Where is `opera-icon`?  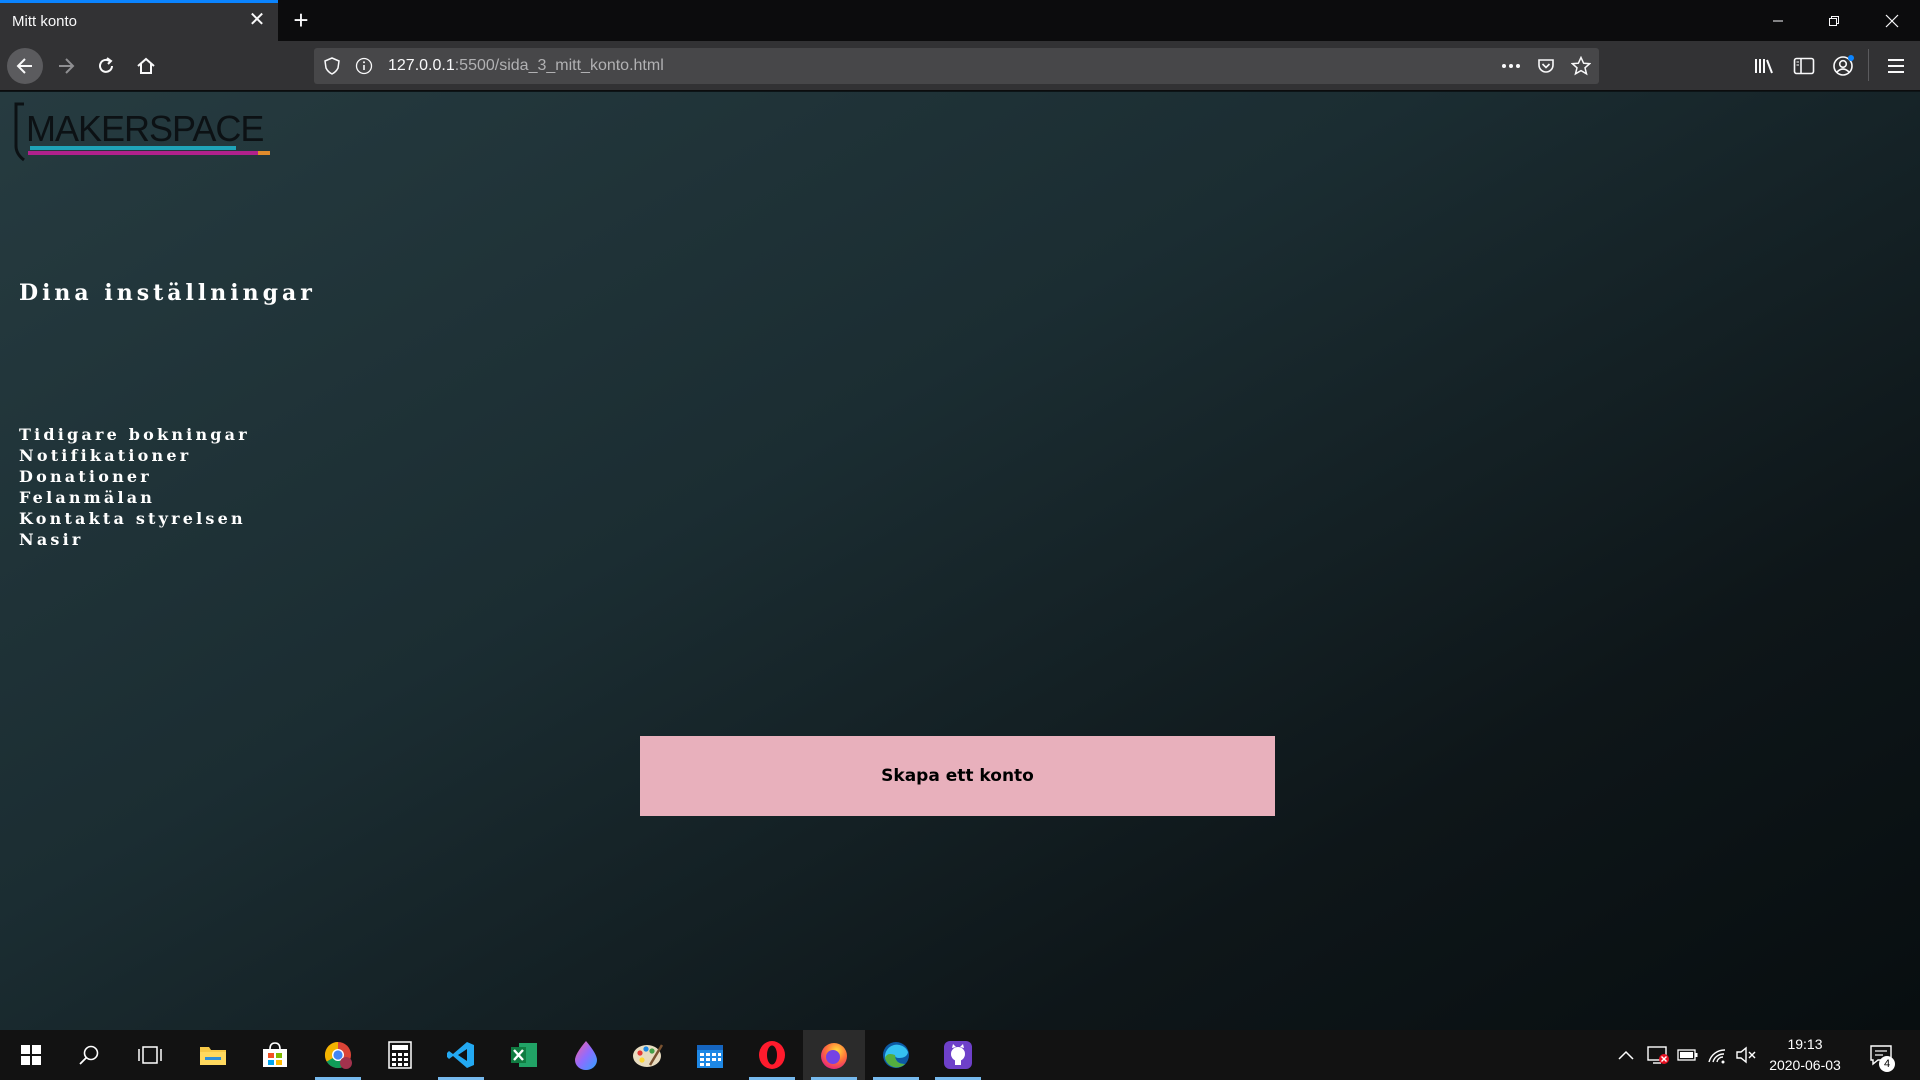 opera-icon is located at coordinates (772, 1055).